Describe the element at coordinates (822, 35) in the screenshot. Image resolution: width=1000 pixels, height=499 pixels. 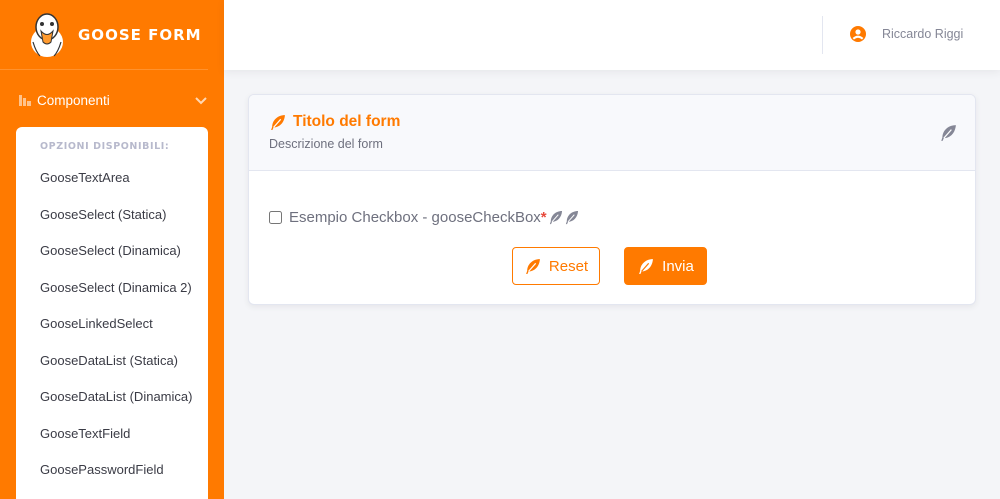
I see `topbar-divider` at that location.